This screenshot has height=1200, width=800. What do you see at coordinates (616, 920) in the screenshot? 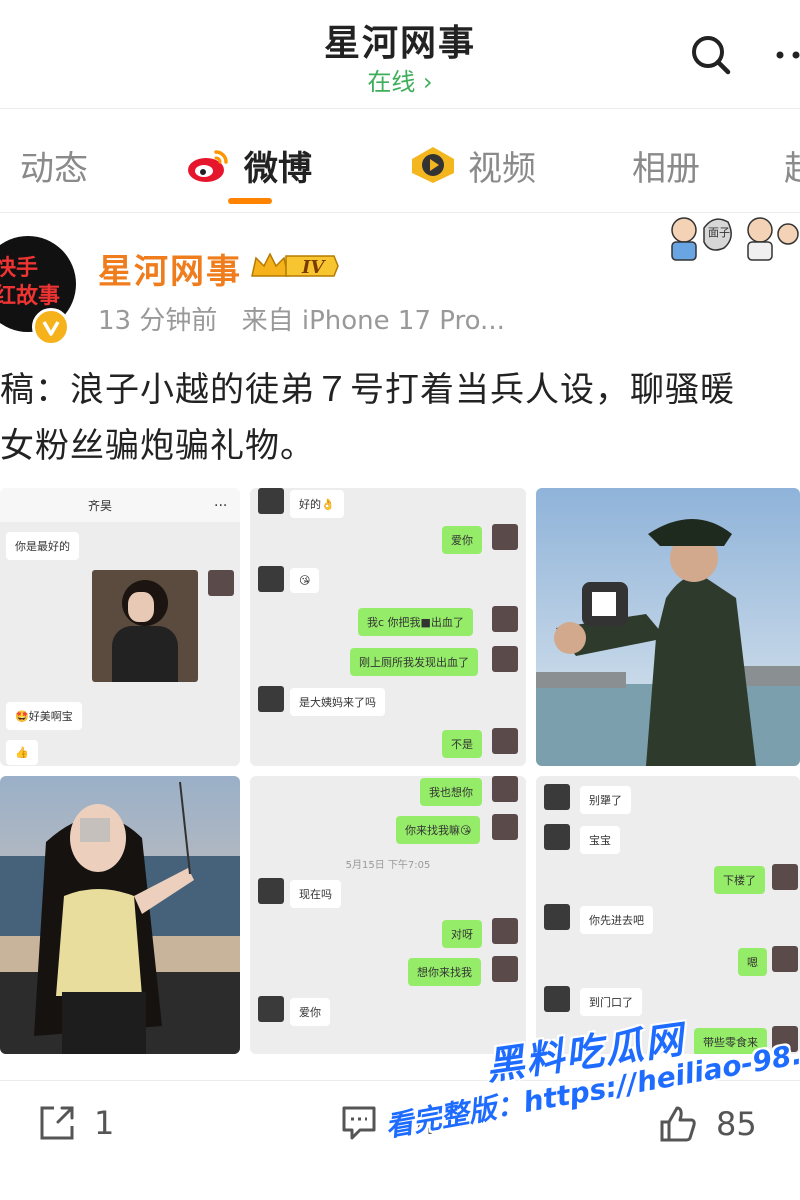
I see `chat-message: 你先进去吧` at bounding box center [616, 920].